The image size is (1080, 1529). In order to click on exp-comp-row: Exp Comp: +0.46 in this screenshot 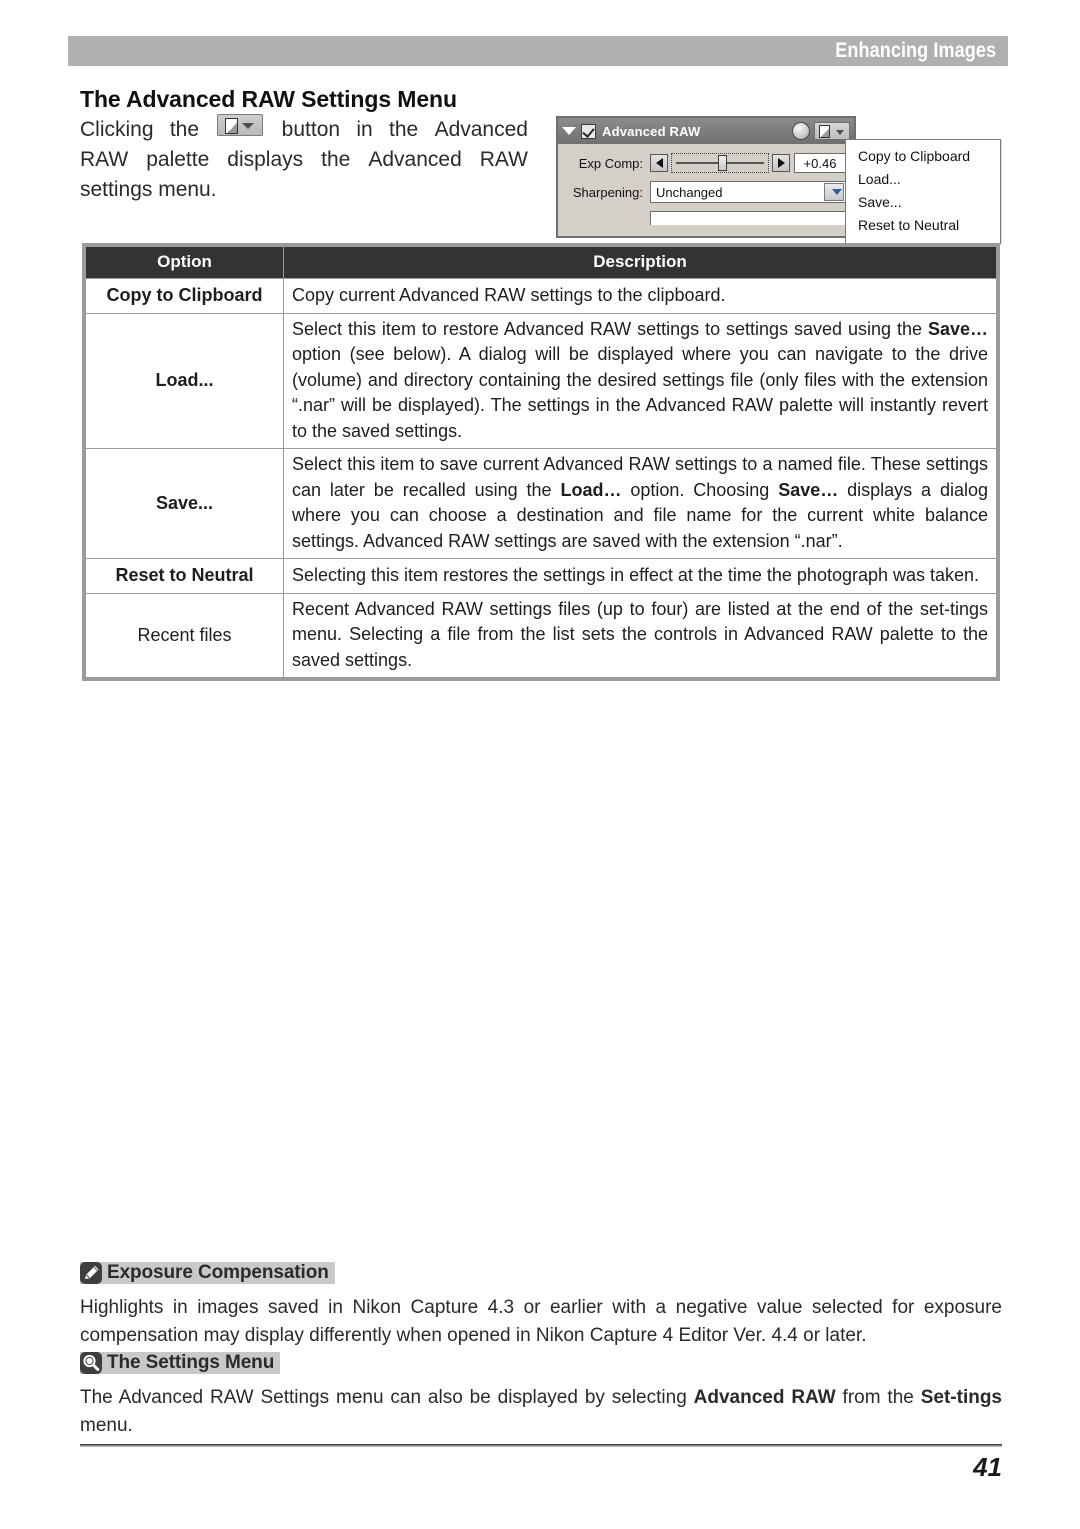, I will do `click(706, 163)`.